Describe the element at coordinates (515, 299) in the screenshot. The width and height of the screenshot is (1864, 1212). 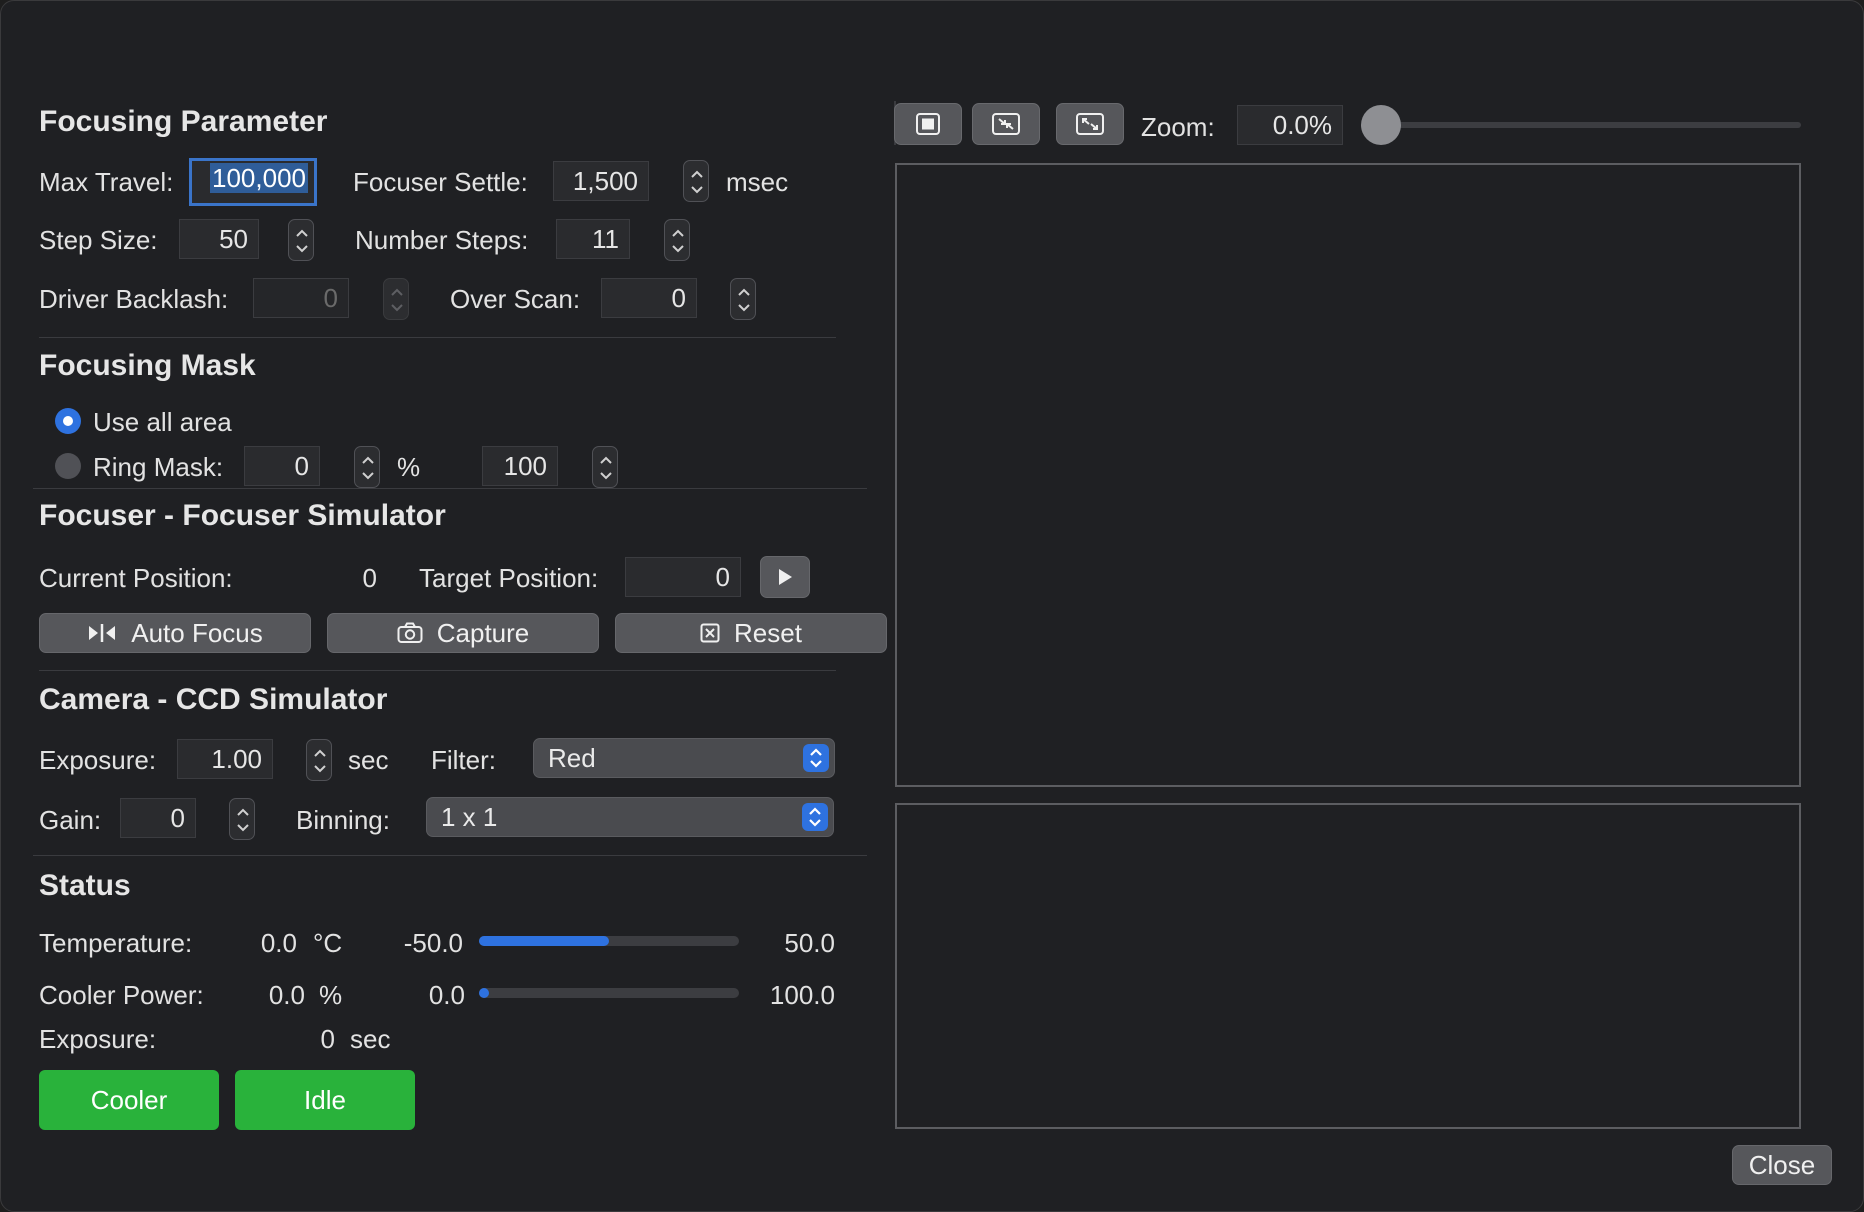
I see `over-scan-label: Over Scan:` at that location.